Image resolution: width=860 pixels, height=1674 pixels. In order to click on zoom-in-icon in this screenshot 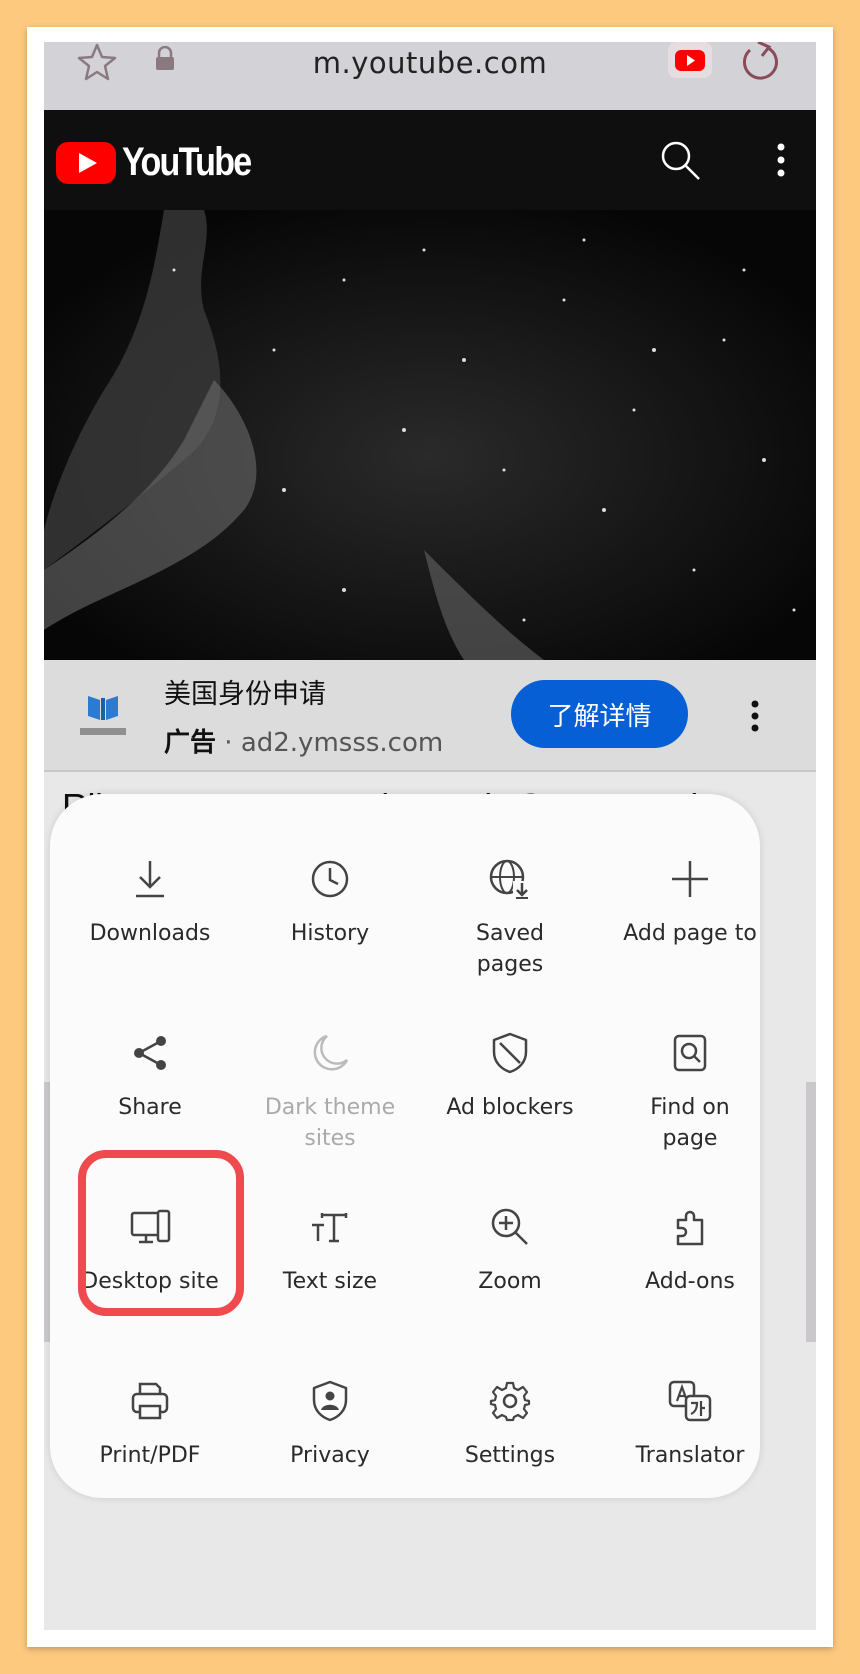, I will do `click(510, 1227)`.